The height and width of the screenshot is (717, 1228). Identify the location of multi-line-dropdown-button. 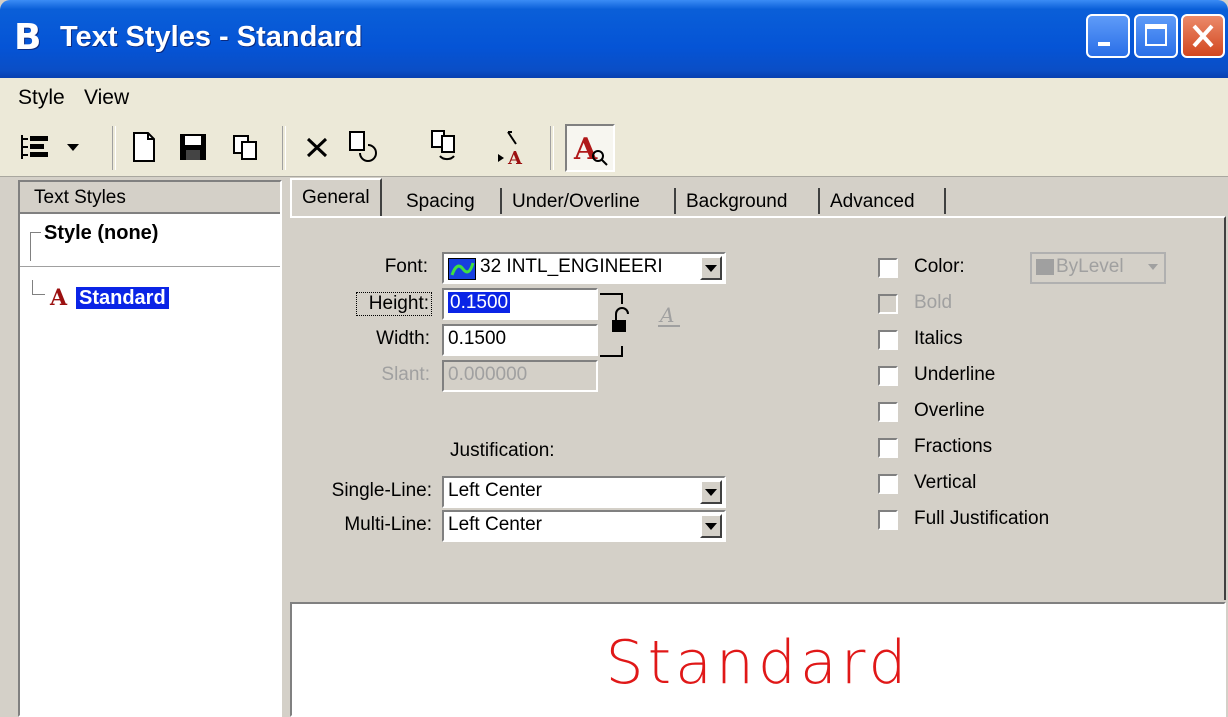
(711, 526).